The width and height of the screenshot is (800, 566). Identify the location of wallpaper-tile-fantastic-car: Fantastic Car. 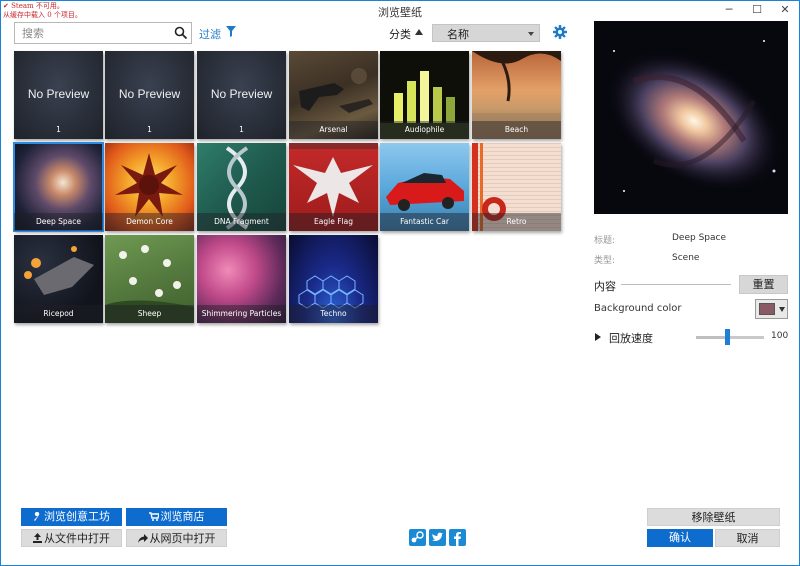
(424, 187).